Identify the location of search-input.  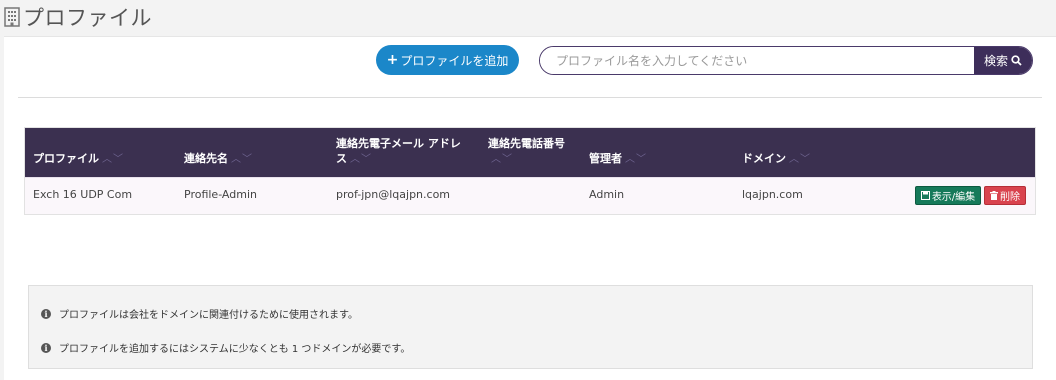
(757, 60).